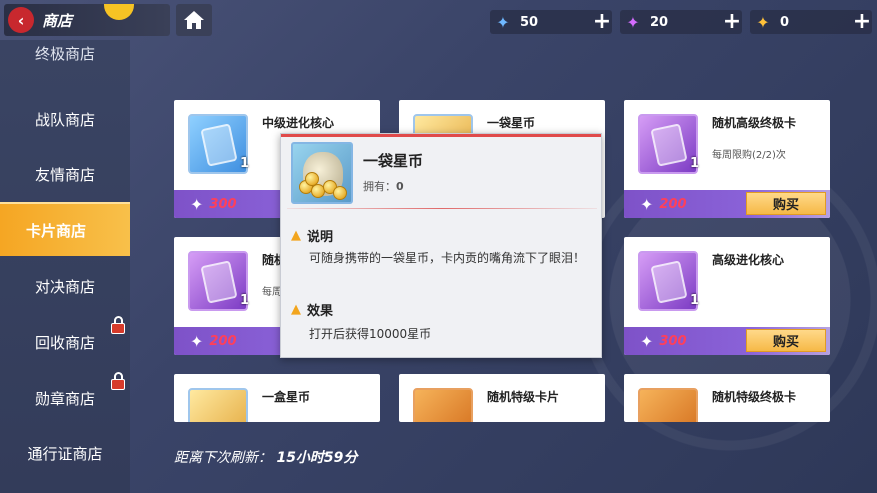 The width and height of the screenshot is (877, 493). I want to click on sidebar: 终极商店 战队商店 友情商店 卡片商店 对决商店 回收商店 勋章商店 通行证商店, so click(65, 266).